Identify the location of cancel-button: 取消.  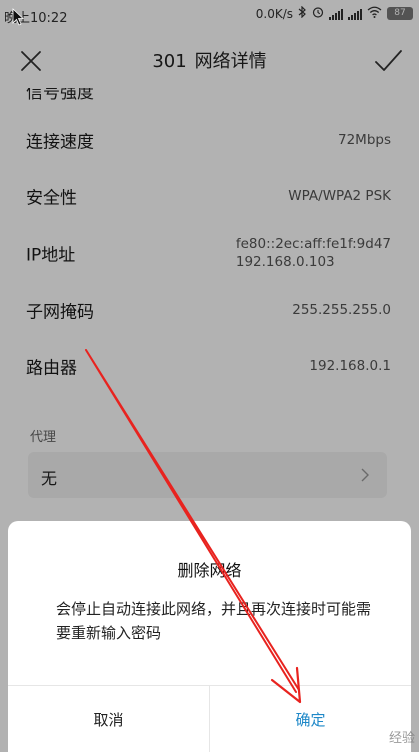
(108, 719).